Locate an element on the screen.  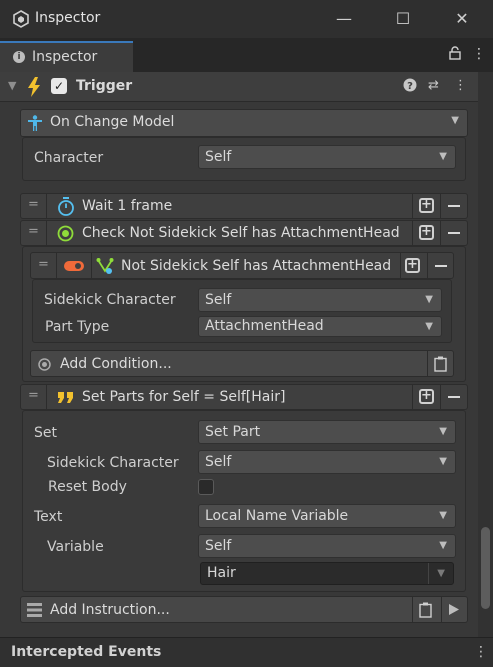
variable-label: Variable is located at coordinates (75, 547).